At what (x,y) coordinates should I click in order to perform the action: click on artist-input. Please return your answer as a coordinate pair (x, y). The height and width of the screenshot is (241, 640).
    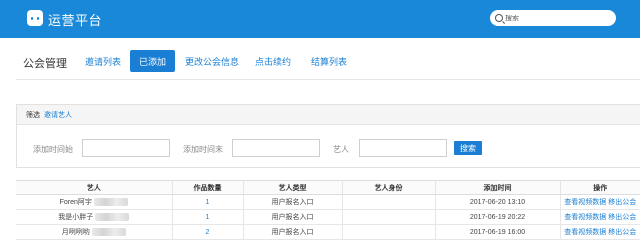
    Looking at the image, I should click on (403, 148).